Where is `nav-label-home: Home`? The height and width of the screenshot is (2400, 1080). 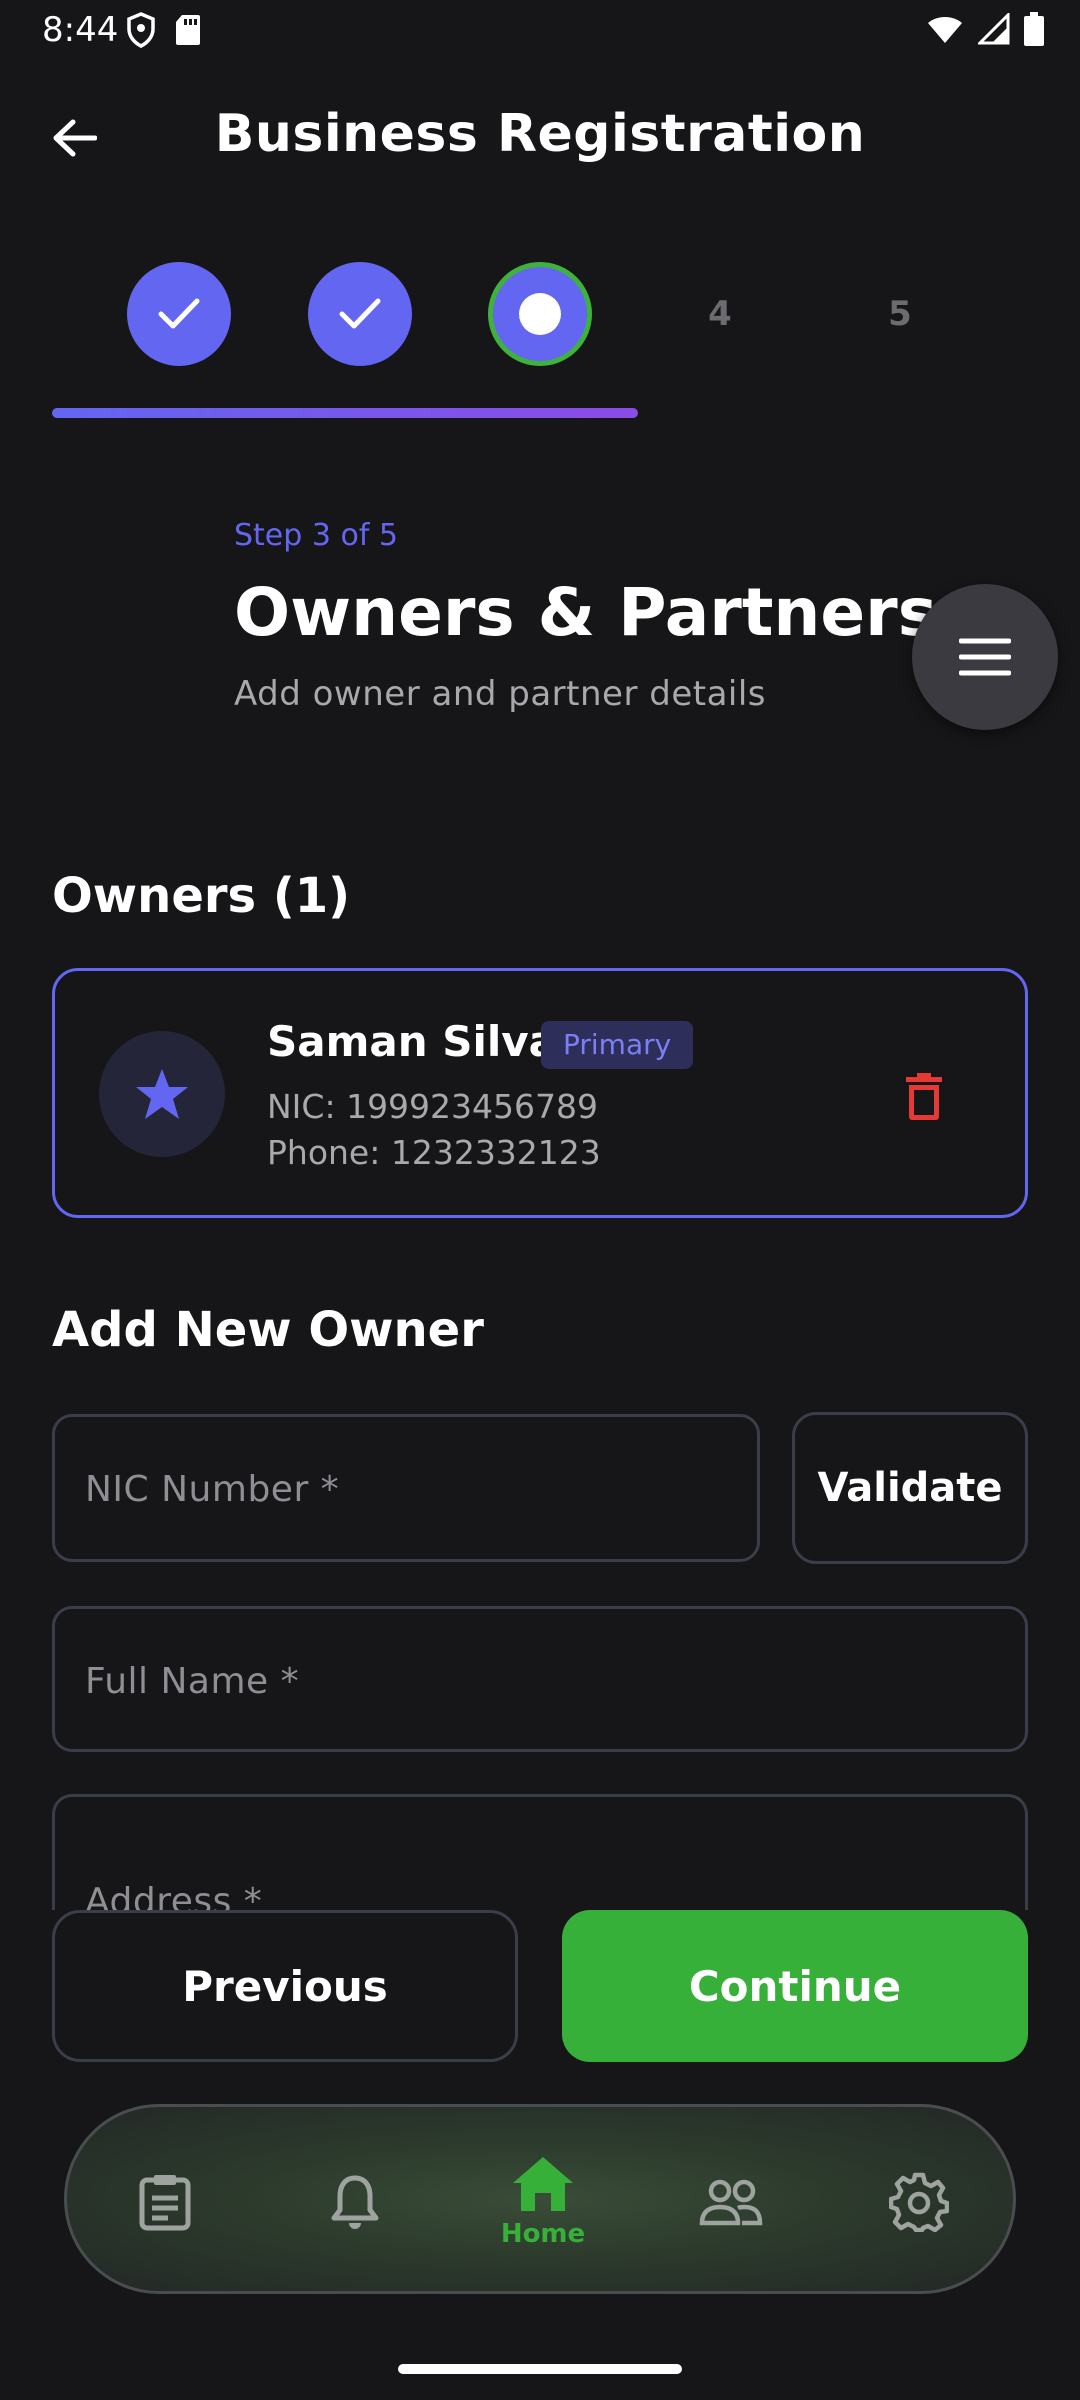
nav-label-home: Home is located at coordinates (543, 2234).